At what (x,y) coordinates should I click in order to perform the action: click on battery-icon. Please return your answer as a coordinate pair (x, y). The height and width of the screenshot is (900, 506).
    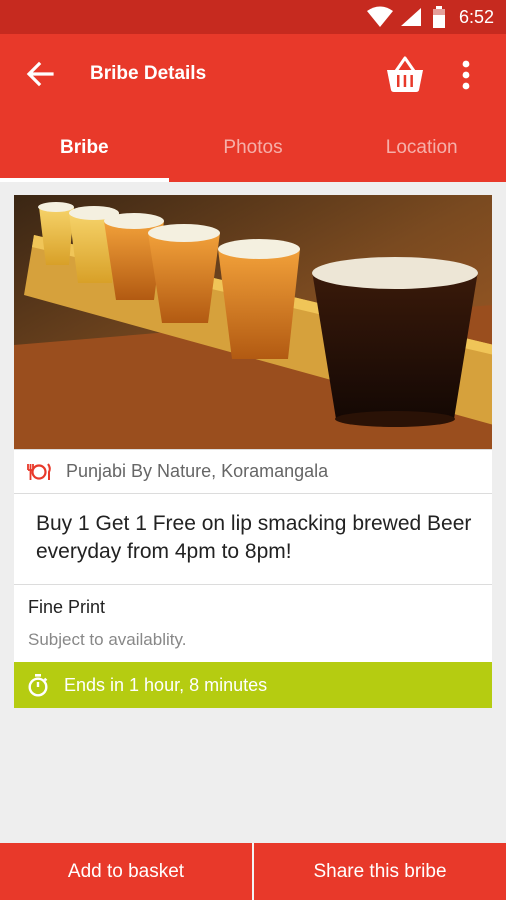
    Looking at the image, I should click on (439, 17).